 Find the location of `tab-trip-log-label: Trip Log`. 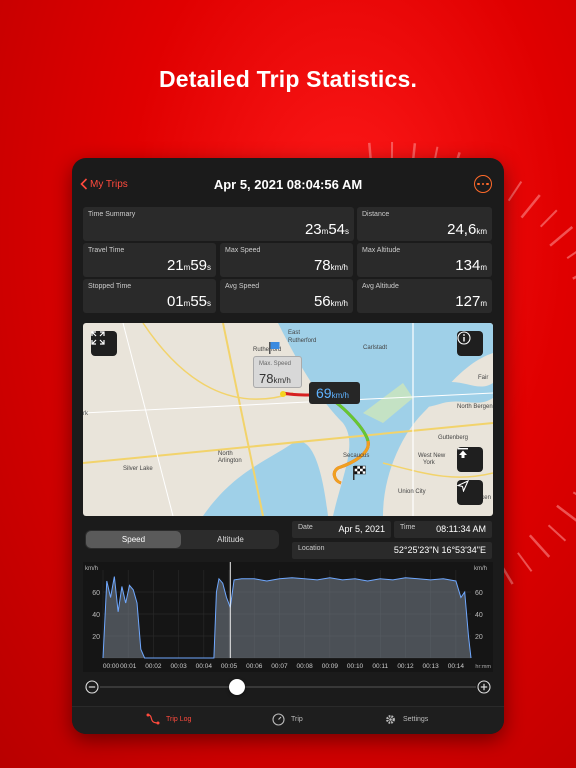

tab-trip-log-label: Trip Log is located at coordinates (179, 719).